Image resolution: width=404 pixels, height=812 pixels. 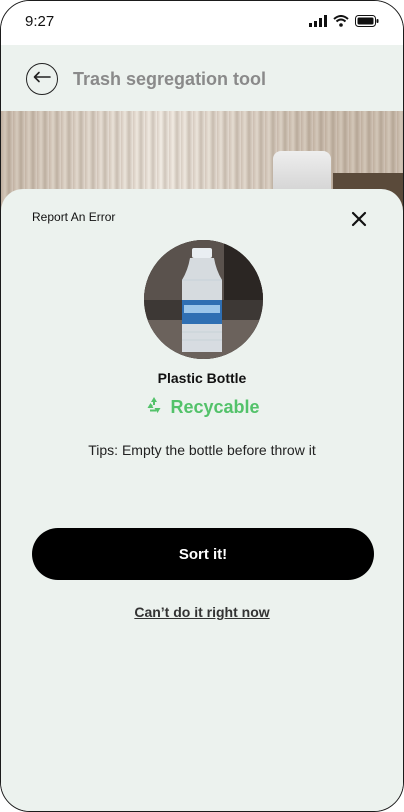 I want to click on cant-do-now-link: Can’t do it right now, so click(x=202, y=612).